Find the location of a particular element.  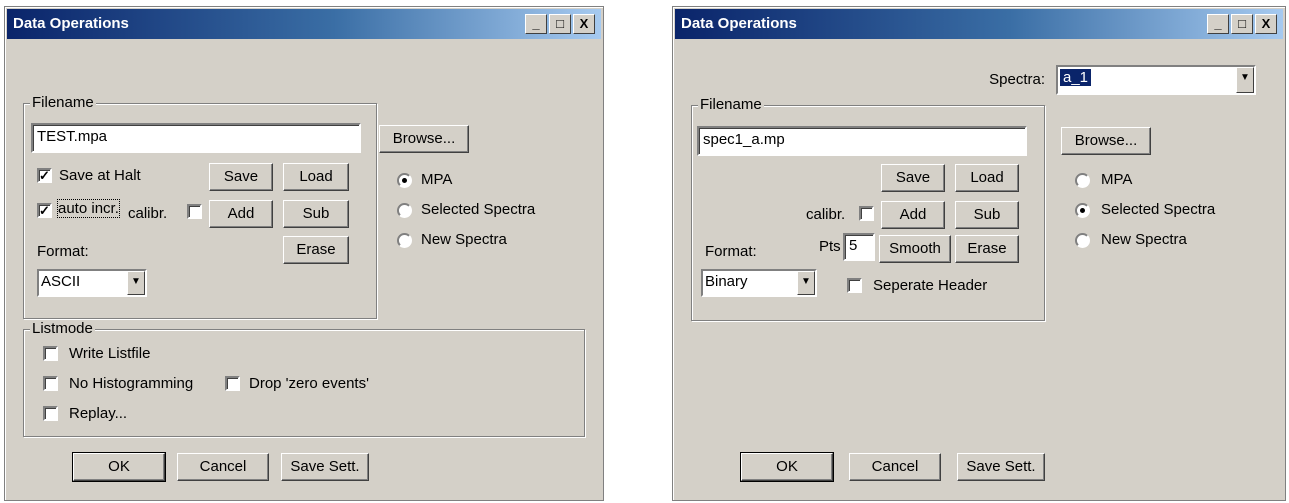

no-histogramming-label: No Histogramming is located at coordinates (131, 383).